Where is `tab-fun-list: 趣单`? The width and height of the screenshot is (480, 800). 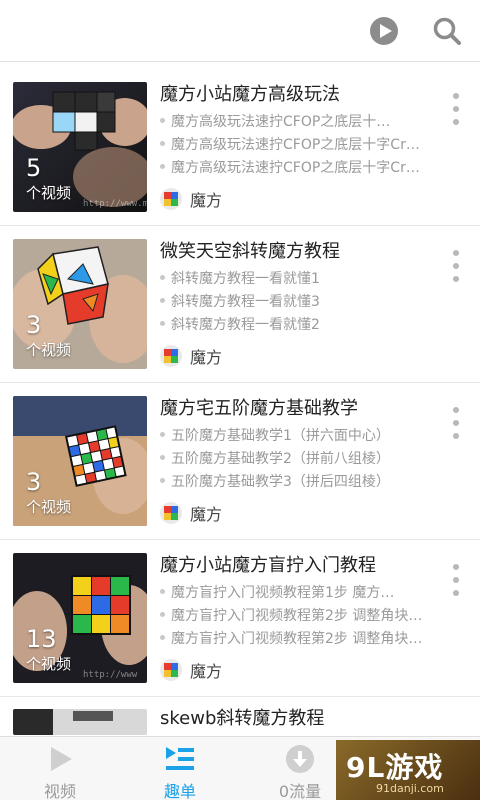 tab-fun-list: 趣单 is located at coordinates (180, 768).